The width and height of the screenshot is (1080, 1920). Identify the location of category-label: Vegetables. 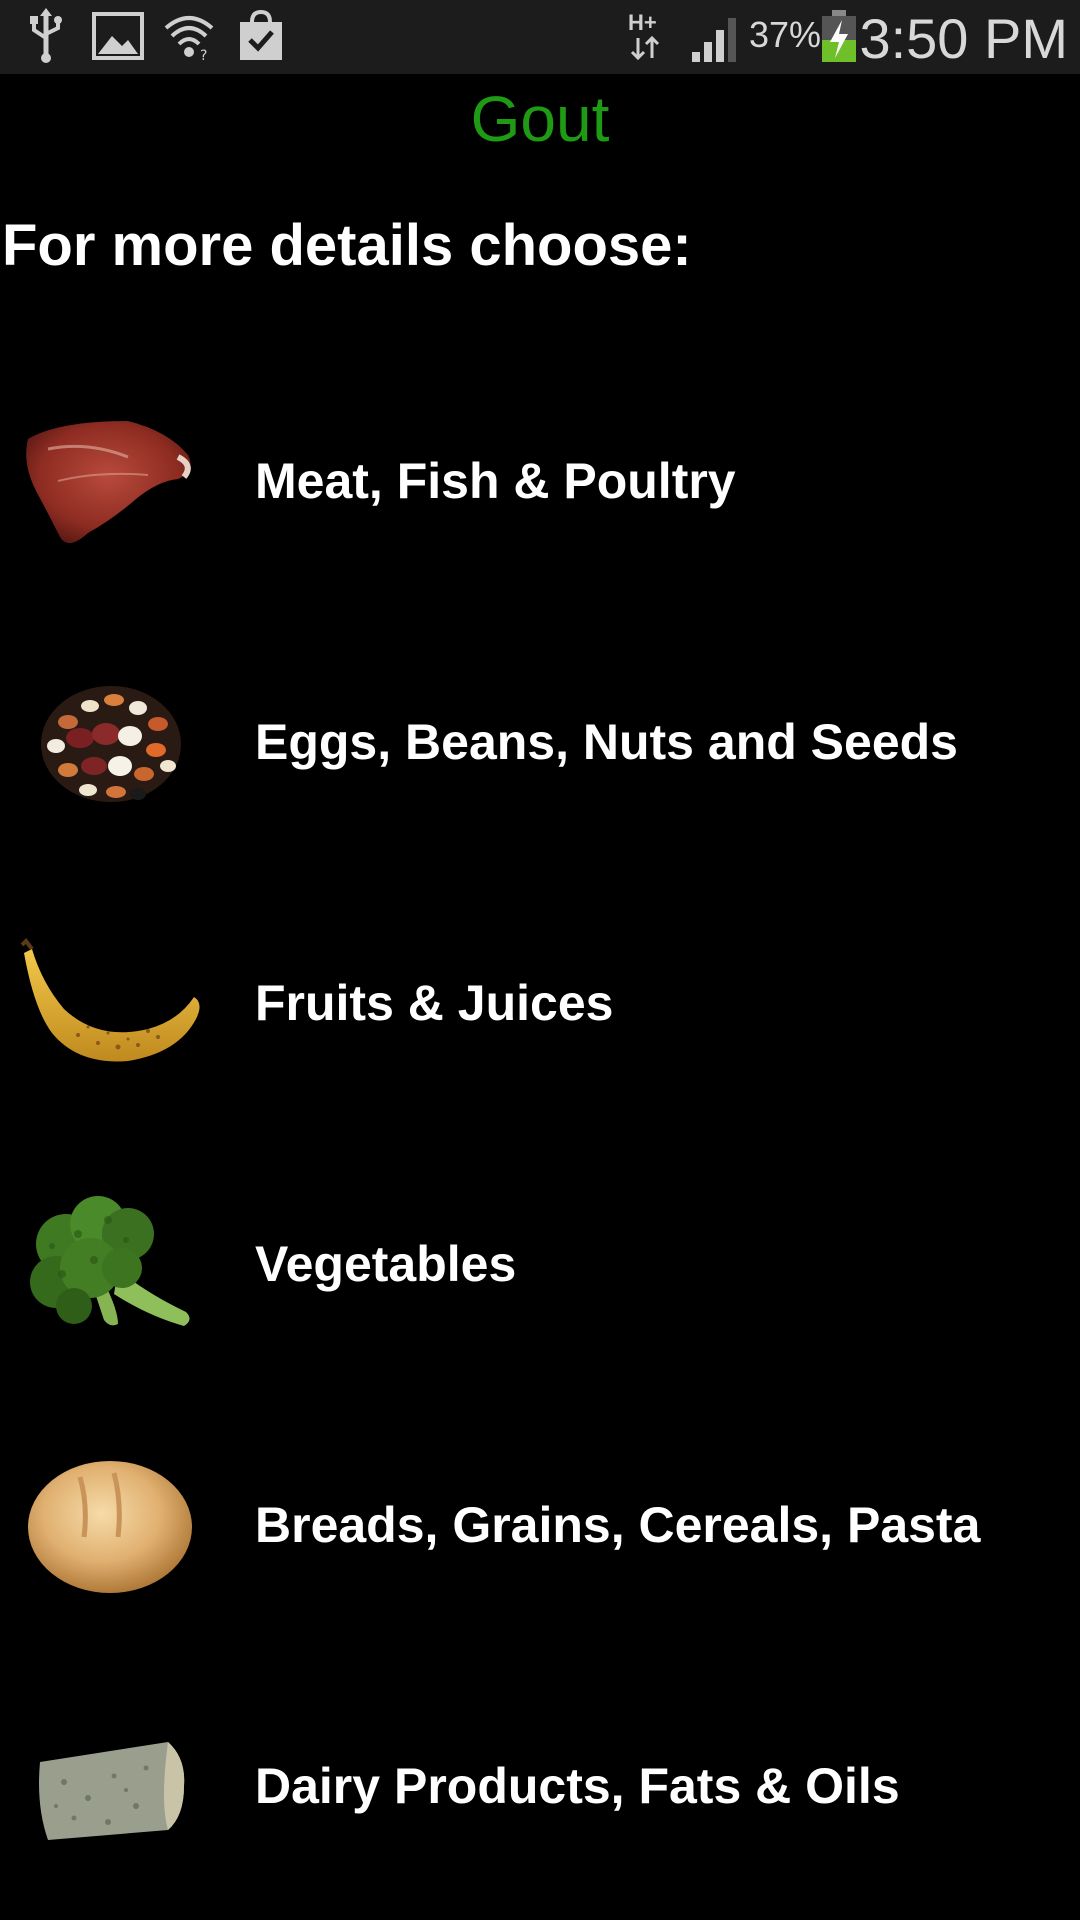
(386, 1263).